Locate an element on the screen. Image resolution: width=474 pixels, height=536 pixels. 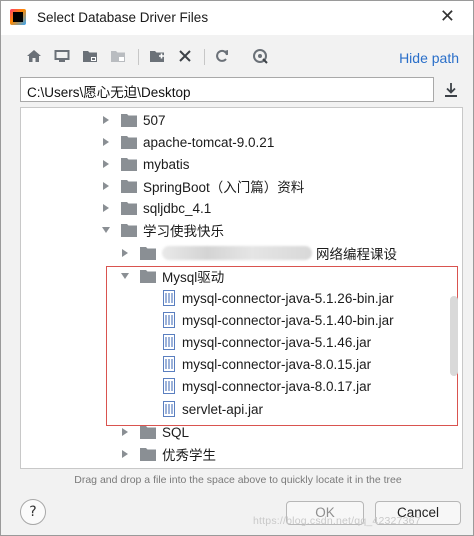
tree-row: mysql-connector-java-5.1.46.jar is located at coordinates (312, 342).